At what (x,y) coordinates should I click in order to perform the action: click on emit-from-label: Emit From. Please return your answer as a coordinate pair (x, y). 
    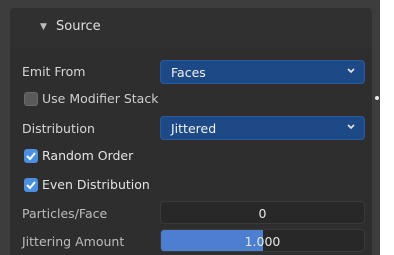
    Looking at the image, I should click on (54, 71).